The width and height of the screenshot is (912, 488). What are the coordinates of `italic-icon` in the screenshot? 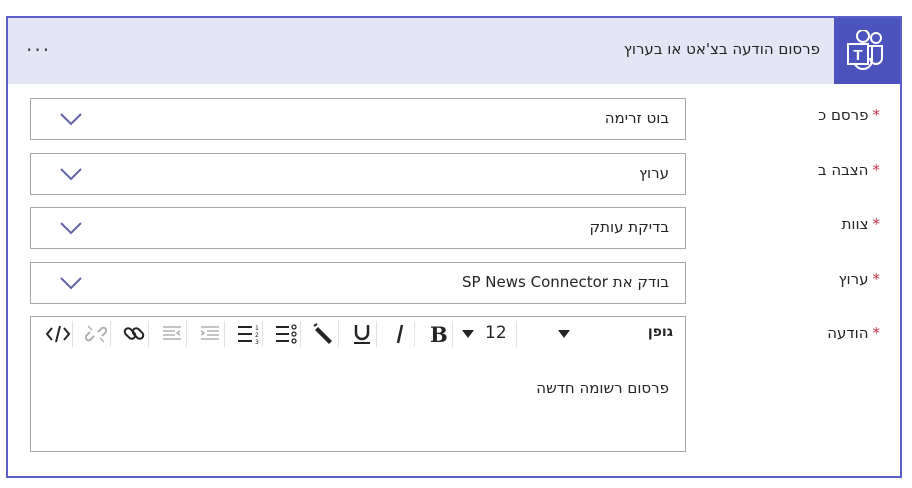 It's located at (399, 334).